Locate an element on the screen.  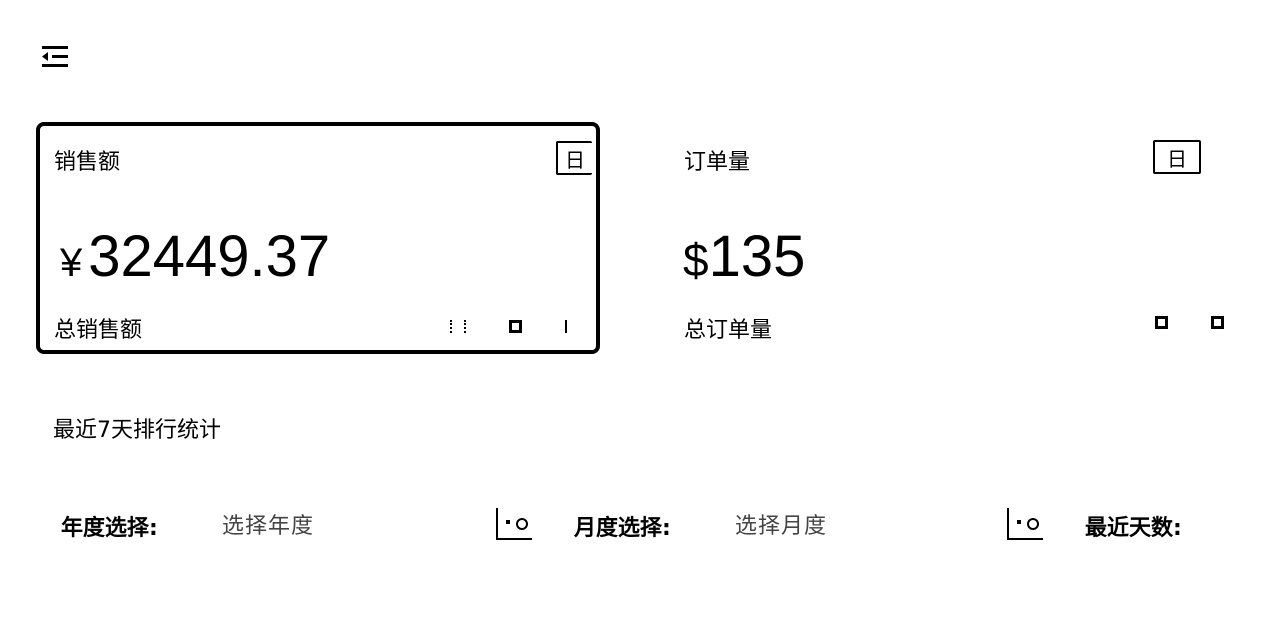
value-number: 32449.37 is located at coordinates (209, 256).